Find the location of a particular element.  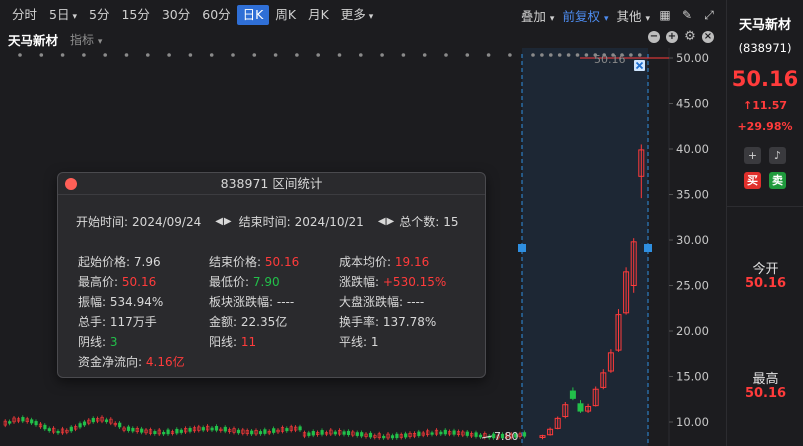

stat-market-change: 大盘涨跌幅: ---- is located at coordinates (381, 301).